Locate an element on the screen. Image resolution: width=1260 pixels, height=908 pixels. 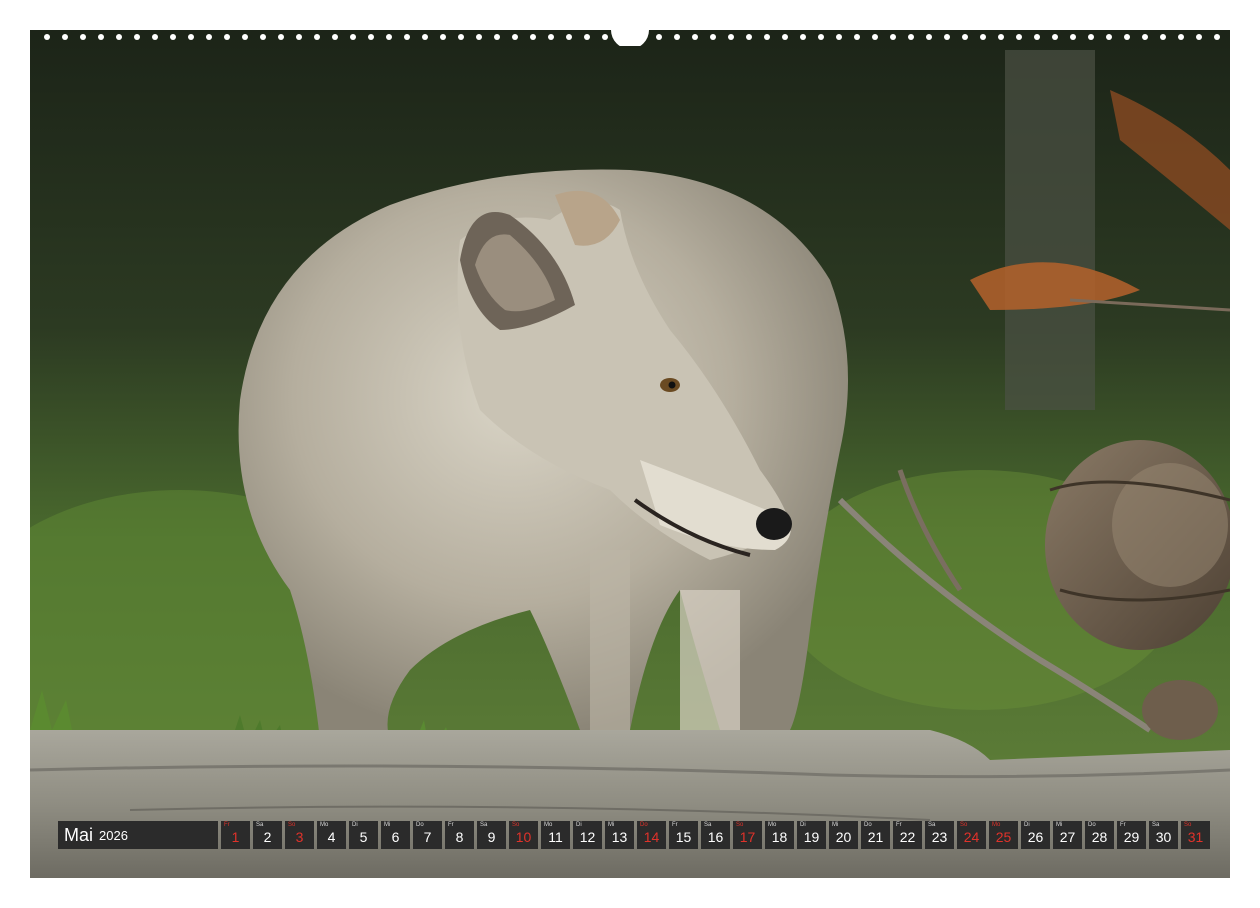
day-cell: Sa 30 is located at coordinates (1163, 835).